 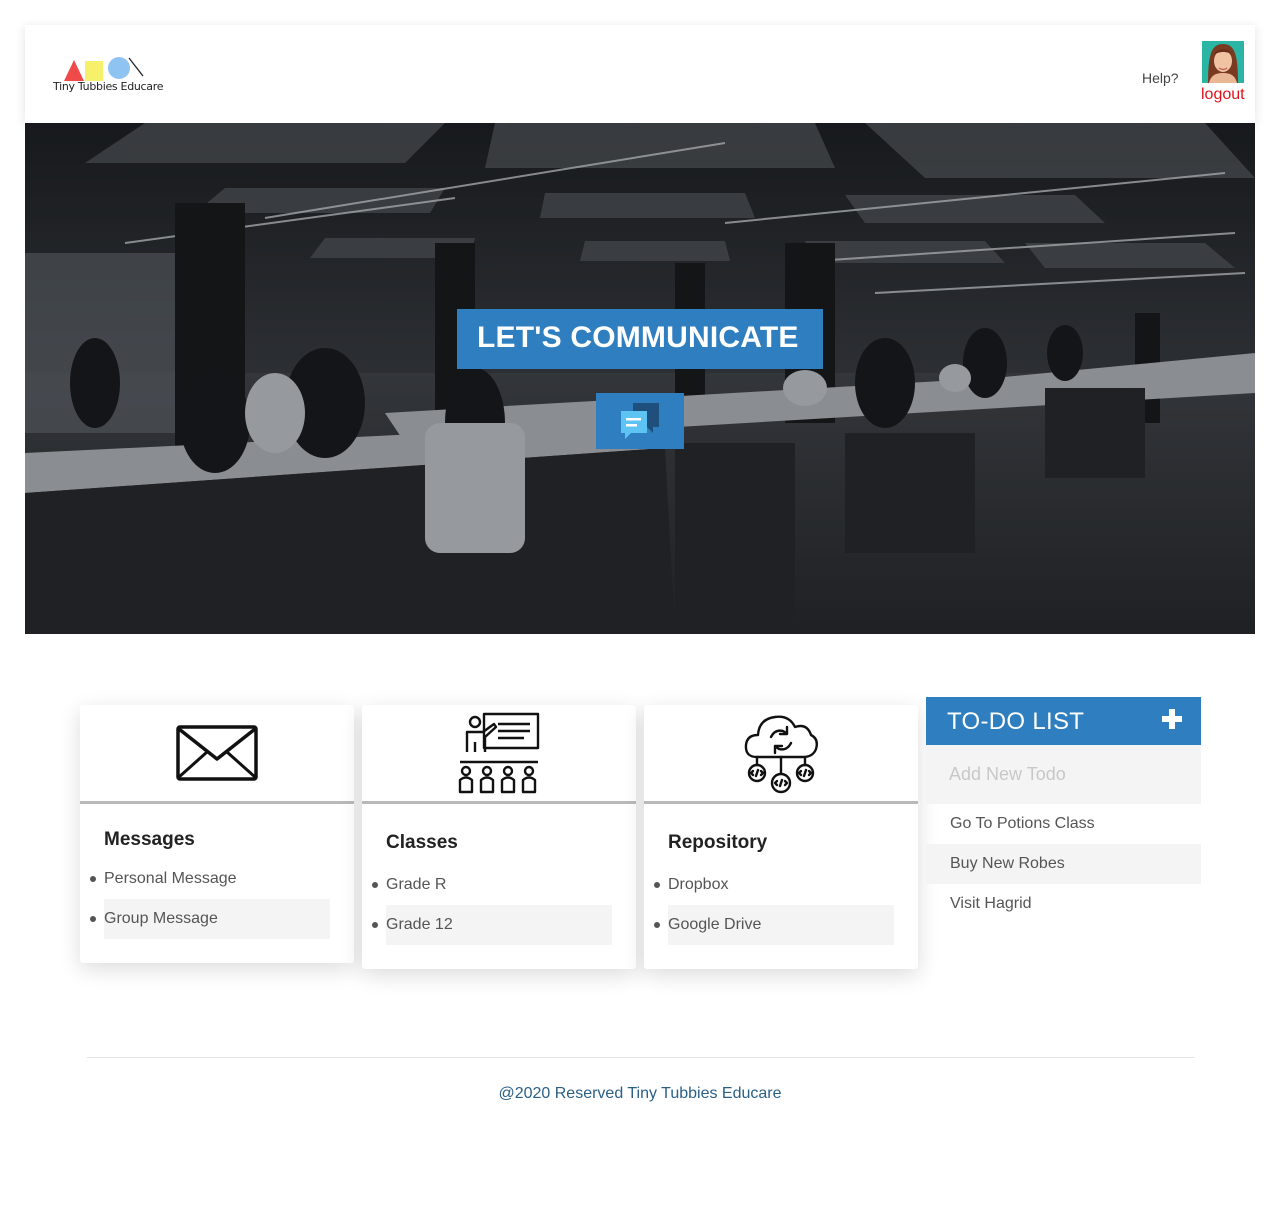 What do you see at coordinates (1063, 774) in the screenshot?
I see `add-todo-input` at bounding box center [1063, 774].